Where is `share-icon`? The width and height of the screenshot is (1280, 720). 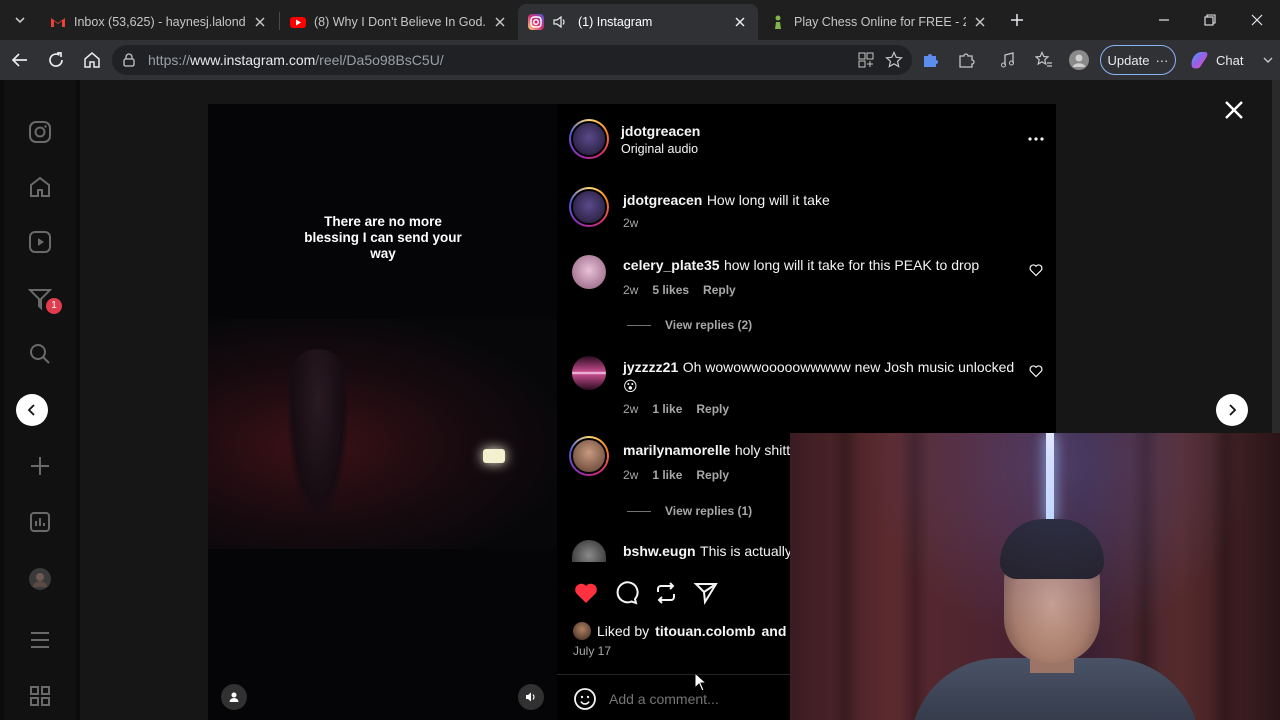 share-icon is located at coordinates (706, 593).